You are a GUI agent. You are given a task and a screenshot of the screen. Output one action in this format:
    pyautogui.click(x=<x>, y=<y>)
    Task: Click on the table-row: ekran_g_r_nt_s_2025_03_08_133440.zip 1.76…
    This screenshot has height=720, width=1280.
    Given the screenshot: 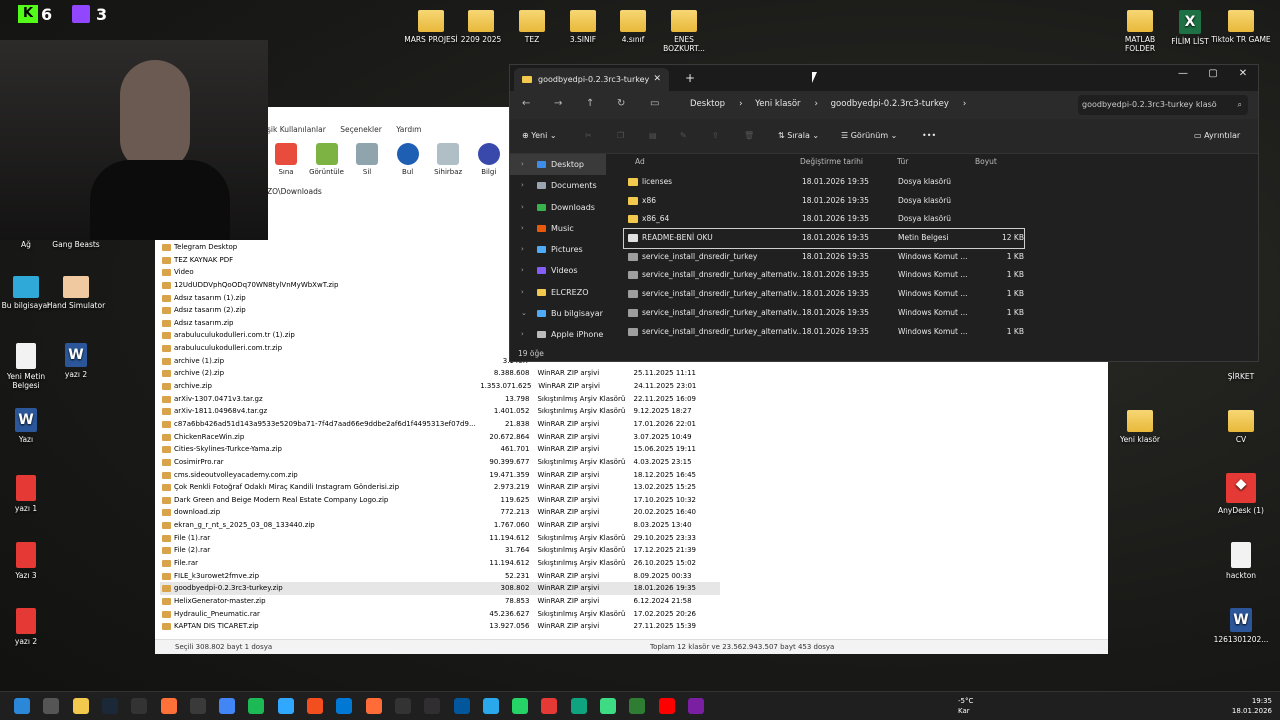 What is the action you would take?
    pyautogui.click(x=440, y=525)
    